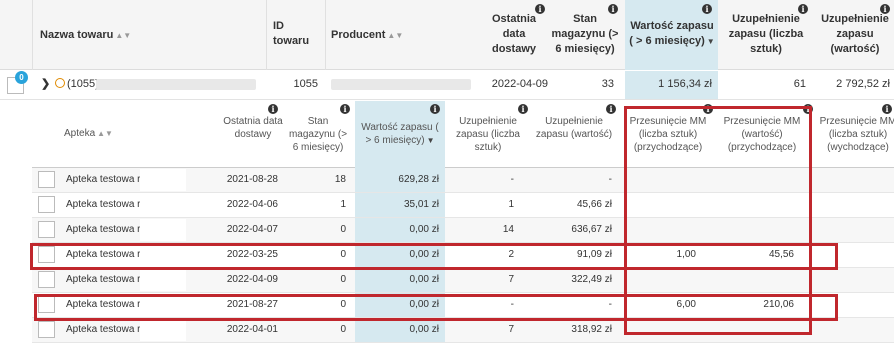  Describe the element at coordinates (150, 35) in the screenshot. I see `column-header-name: Nazwa towaru ▲▼` at that location.